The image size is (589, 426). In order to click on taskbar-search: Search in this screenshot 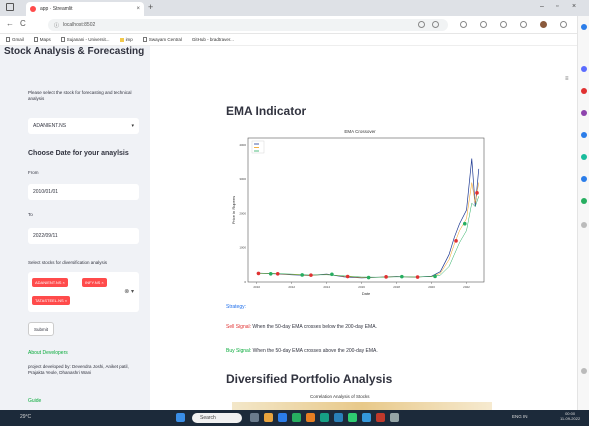, I will do `click(217, 418)`.